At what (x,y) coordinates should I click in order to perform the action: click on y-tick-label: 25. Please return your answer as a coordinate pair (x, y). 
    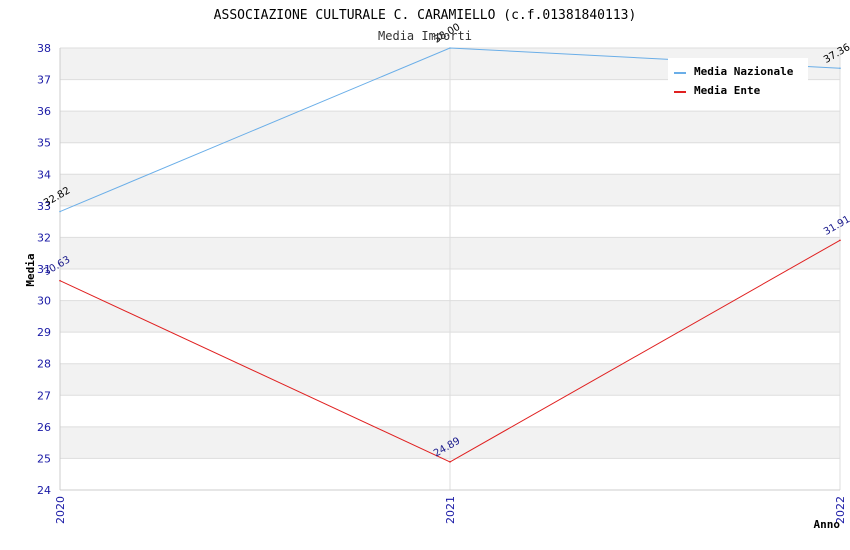
    Looking at the image, I should click on (44, 458).